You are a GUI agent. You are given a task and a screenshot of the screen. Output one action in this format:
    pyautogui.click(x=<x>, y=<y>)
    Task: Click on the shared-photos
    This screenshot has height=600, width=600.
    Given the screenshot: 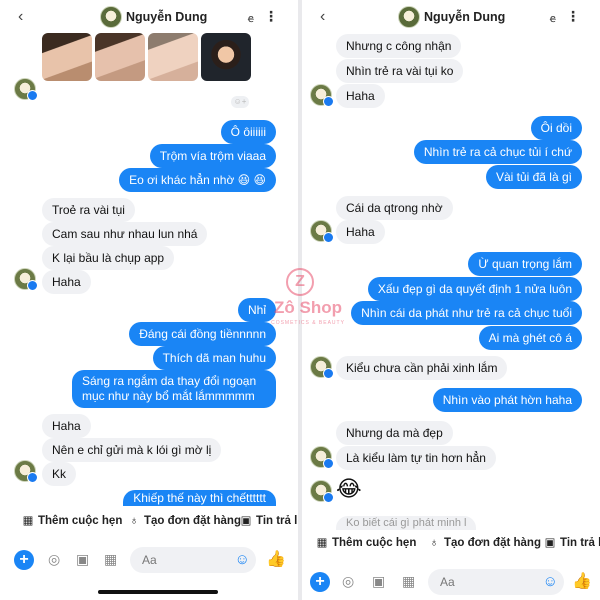 What is the action you would take?
    pyautogui.click(x=146, y=57)
    